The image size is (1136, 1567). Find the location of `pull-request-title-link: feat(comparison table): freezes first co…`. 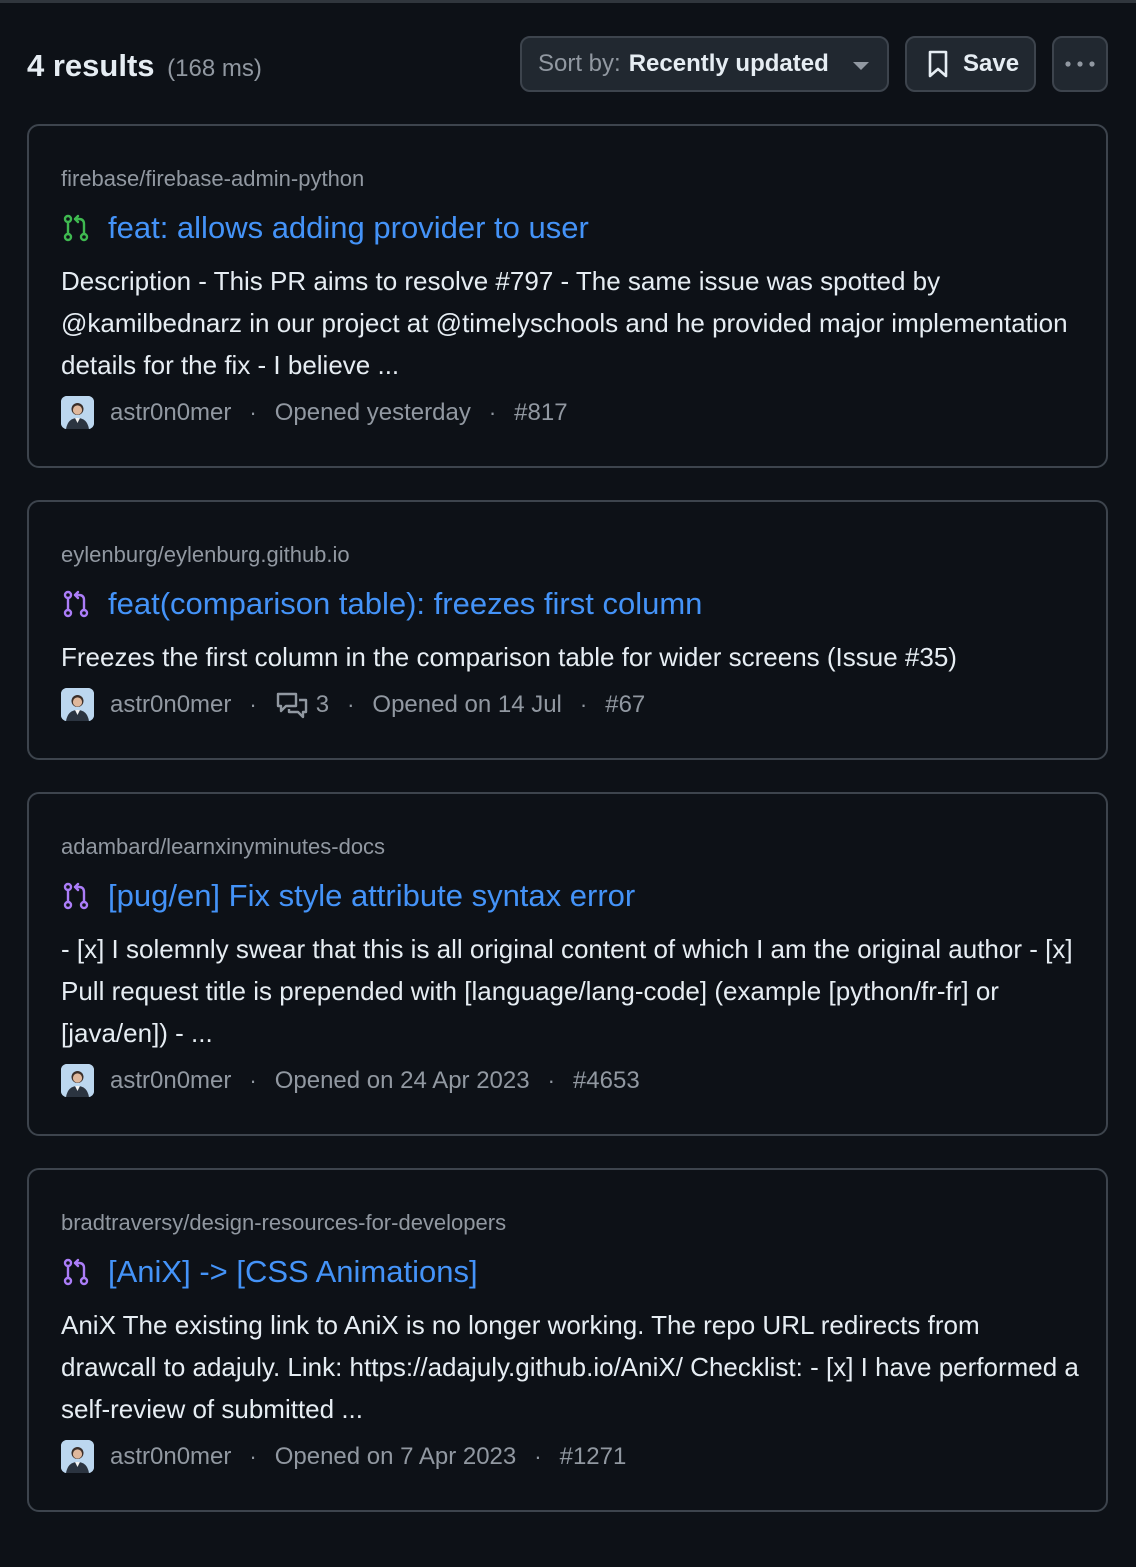

pull-request-title-link: feat(comparison table): freezes first co… is located at coordinates (405, 604).